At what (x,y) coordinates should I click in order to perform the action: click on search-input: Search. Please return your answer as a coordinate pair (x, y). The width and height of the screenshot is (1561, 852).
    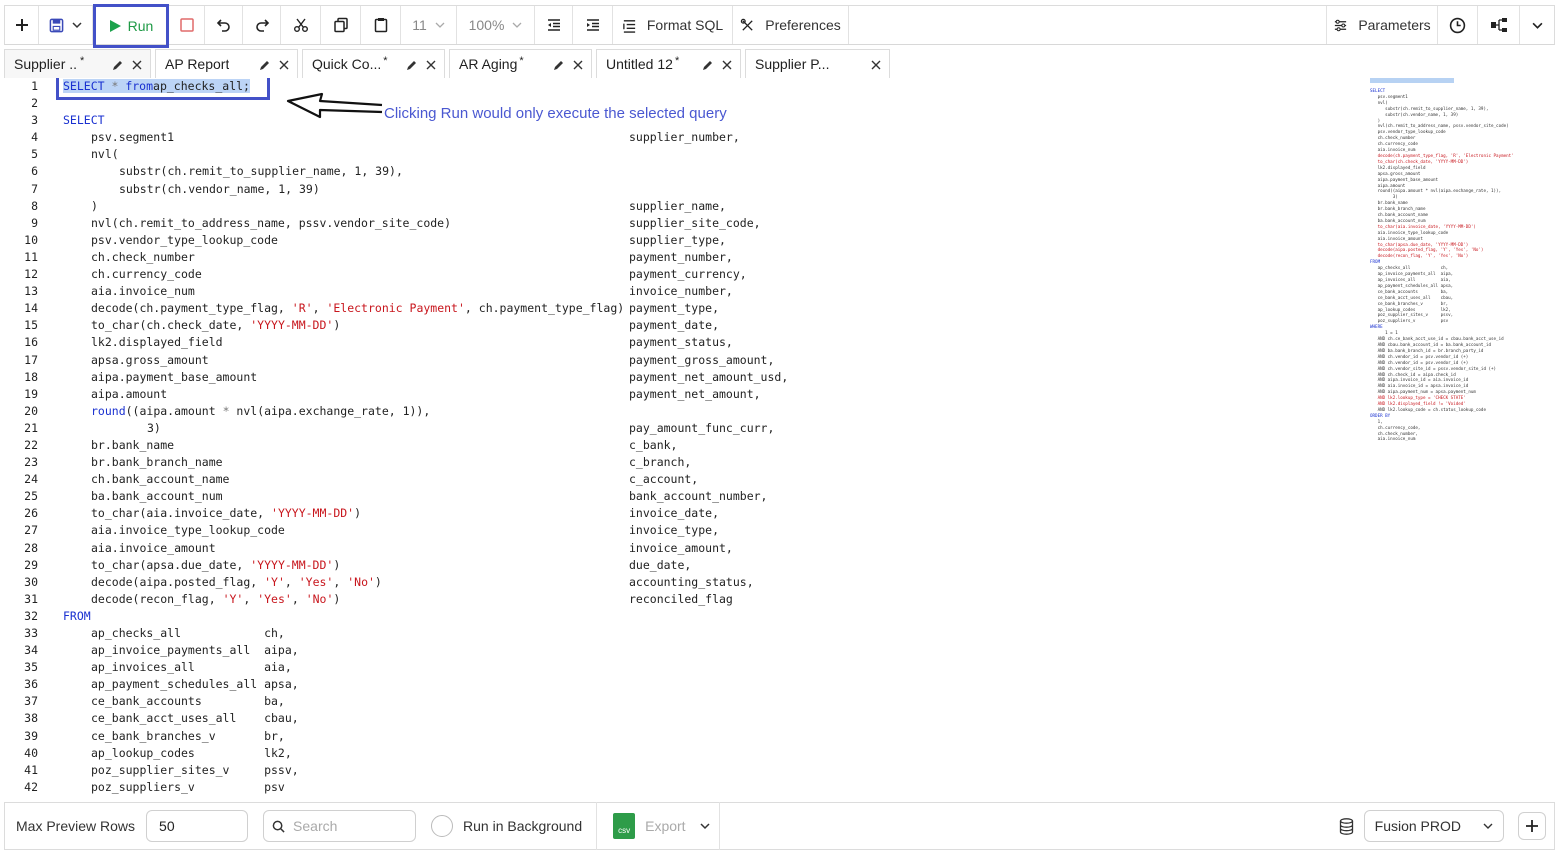
    Looking at the image, I should click on (340, 826).